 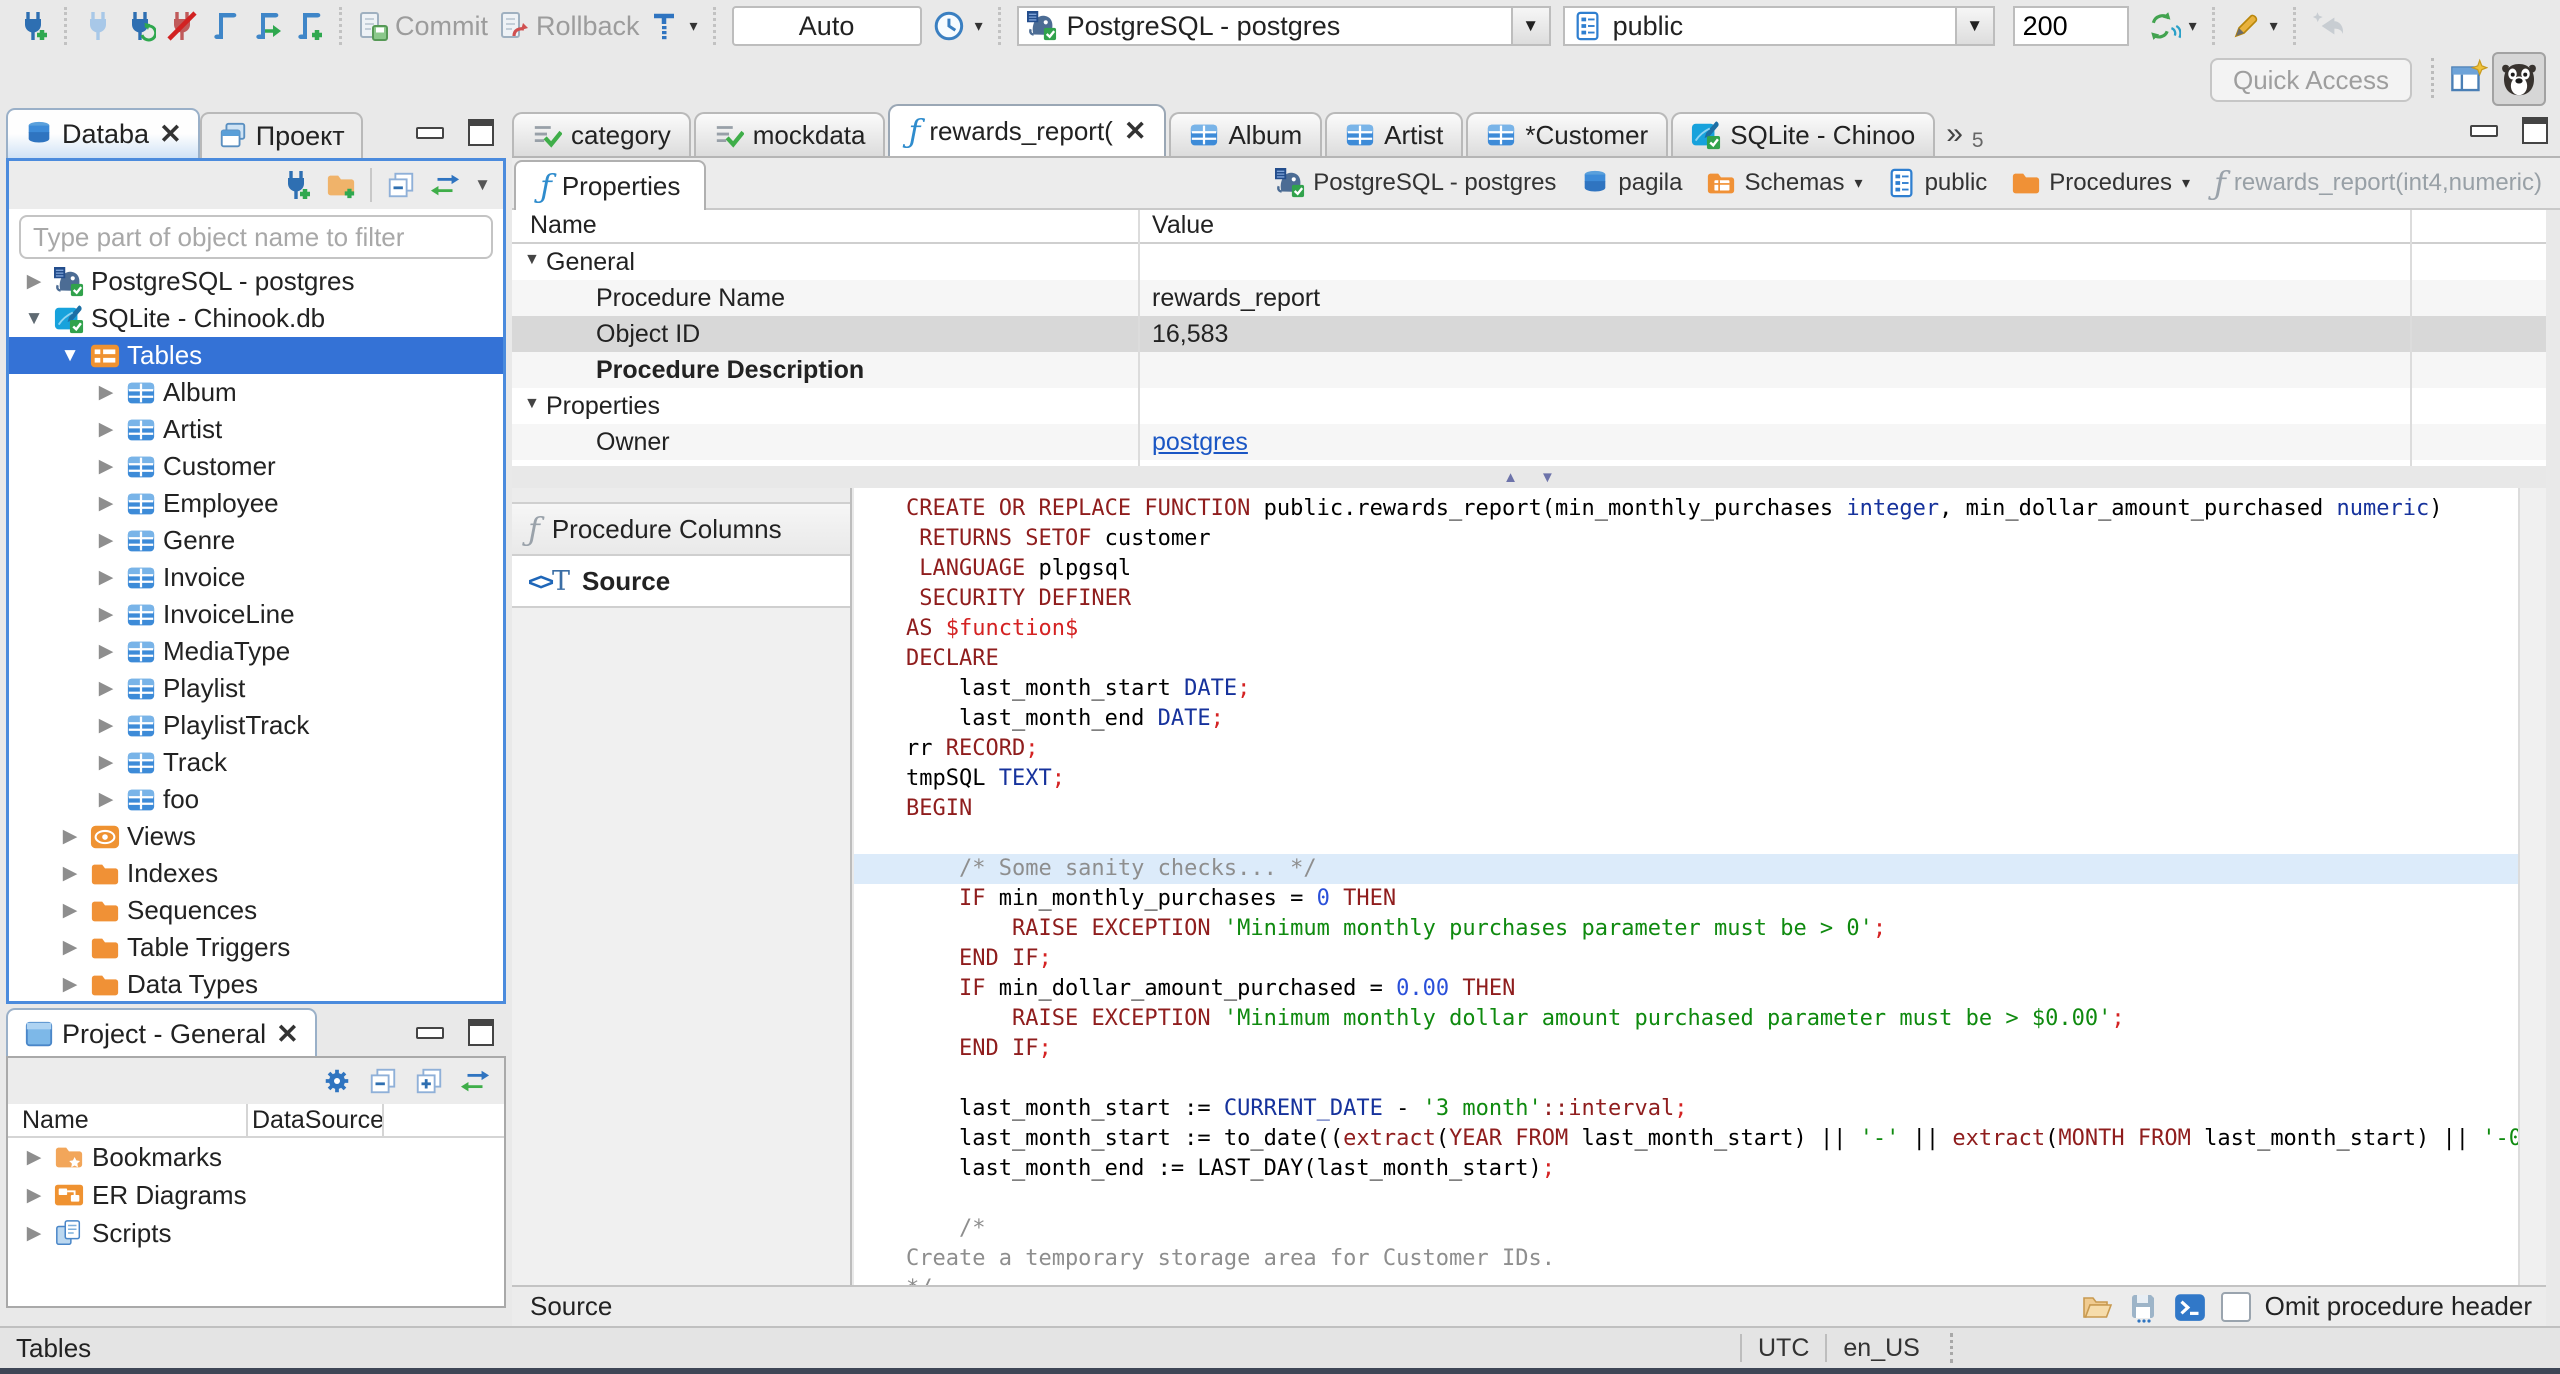 What do you see at coordinates (256, 1195) in the screenshot?
I see `project-item-er-diagrams: ▶ ER Diagrams` at bounding box center [256, 1195].